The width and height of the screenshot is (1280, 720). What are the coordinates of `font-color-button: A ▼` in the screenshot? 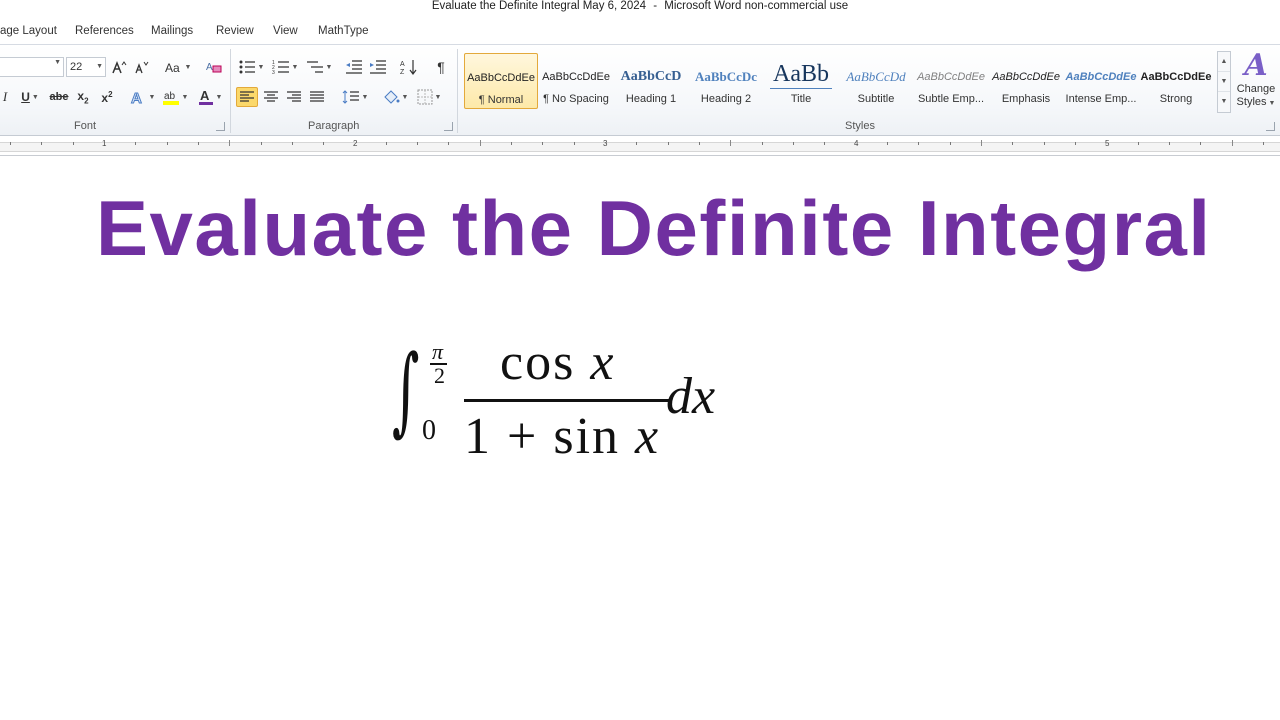 It's located at (210, 97).